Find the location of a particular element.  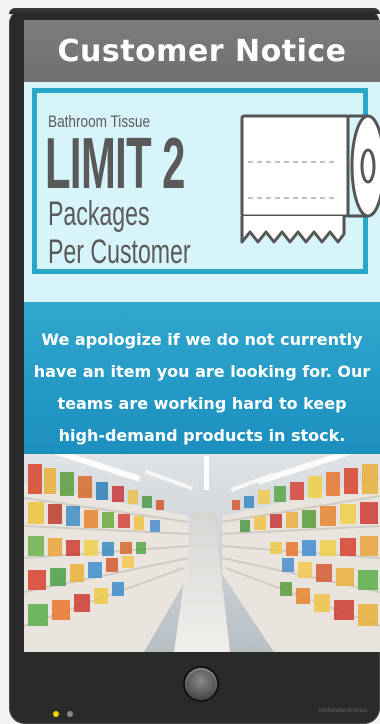

toilet-paper-roll-icon is located at coordinates (310, 179).